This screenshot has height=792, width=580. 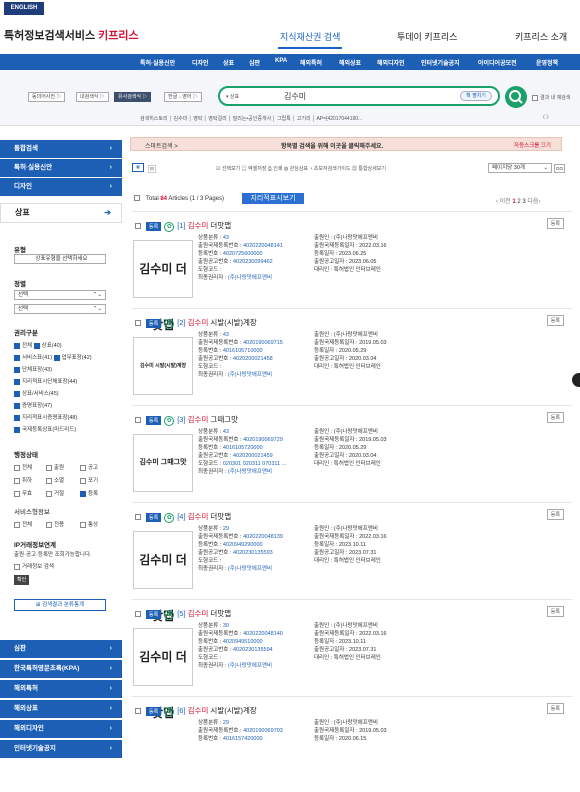 I want to click on sidebar-item-kpa: 한국특허영문초록(KPA), so click(x=61, y=669).